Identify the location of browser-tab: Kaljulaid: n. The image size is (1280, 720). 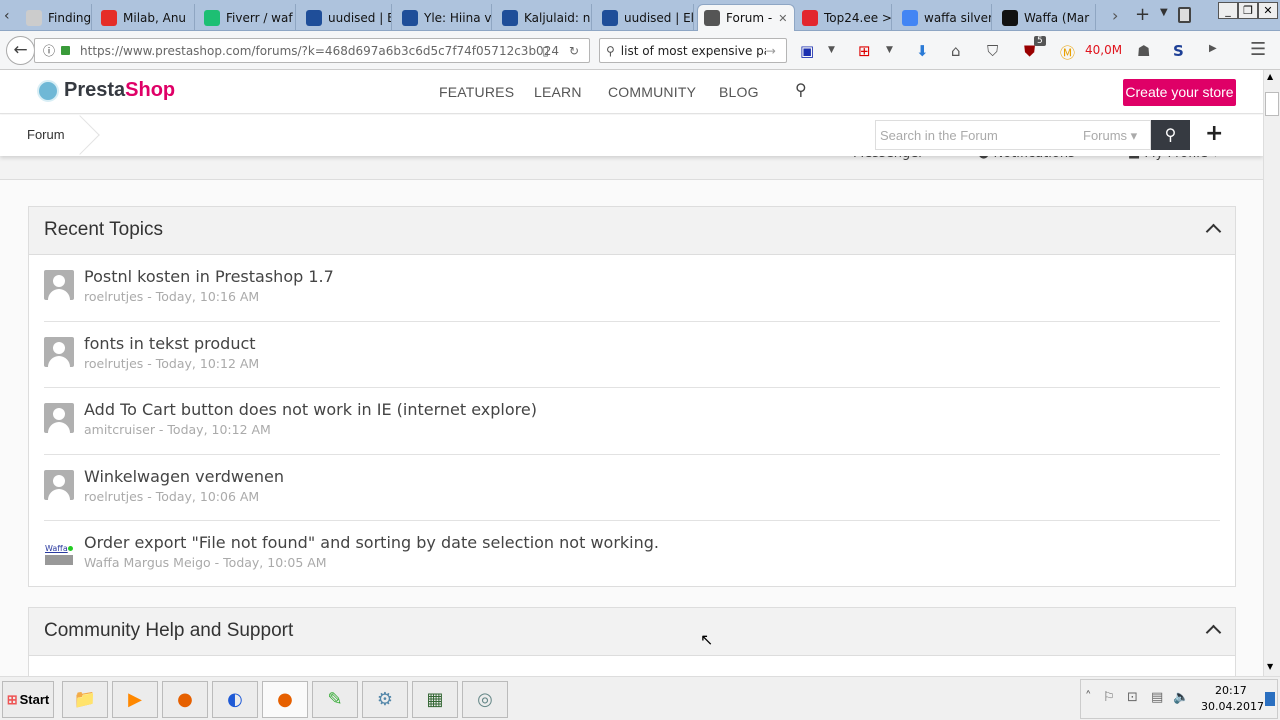
(544, 17).